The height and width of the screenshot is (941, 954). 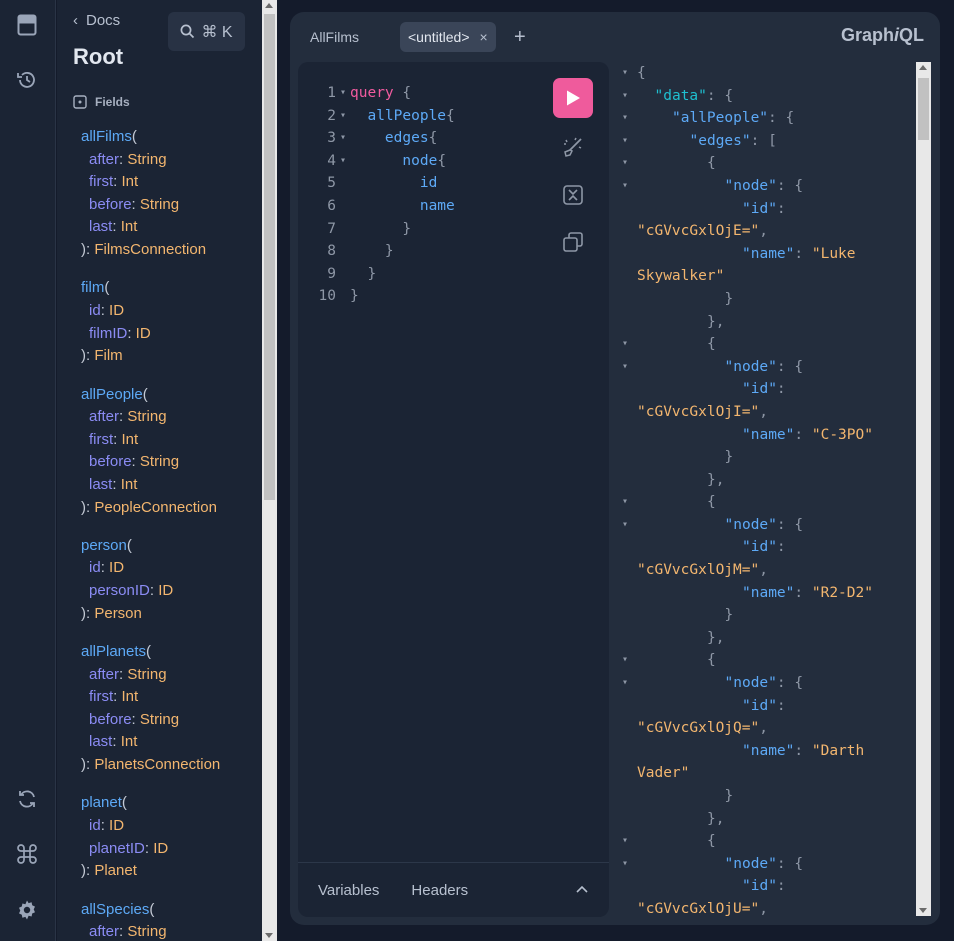 What do you see at coordinates (573, 242) in the screenshot?
I see `copy-icon` at bounding box center [573, 242].